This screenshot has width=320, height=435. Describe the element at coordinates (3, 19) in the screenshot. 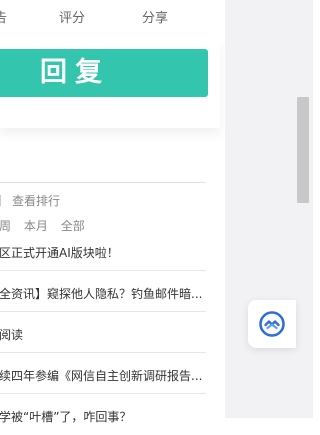

I see `tab-report: 告` at that location.